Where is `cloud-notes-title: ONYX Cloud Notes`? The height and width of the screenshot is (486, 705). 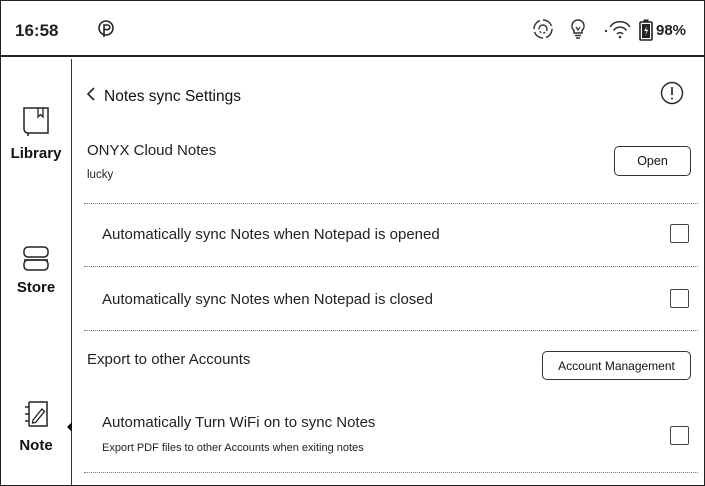 cloud-notes-title: ONYX Cloud Notes is located at coordinates (152, 150).